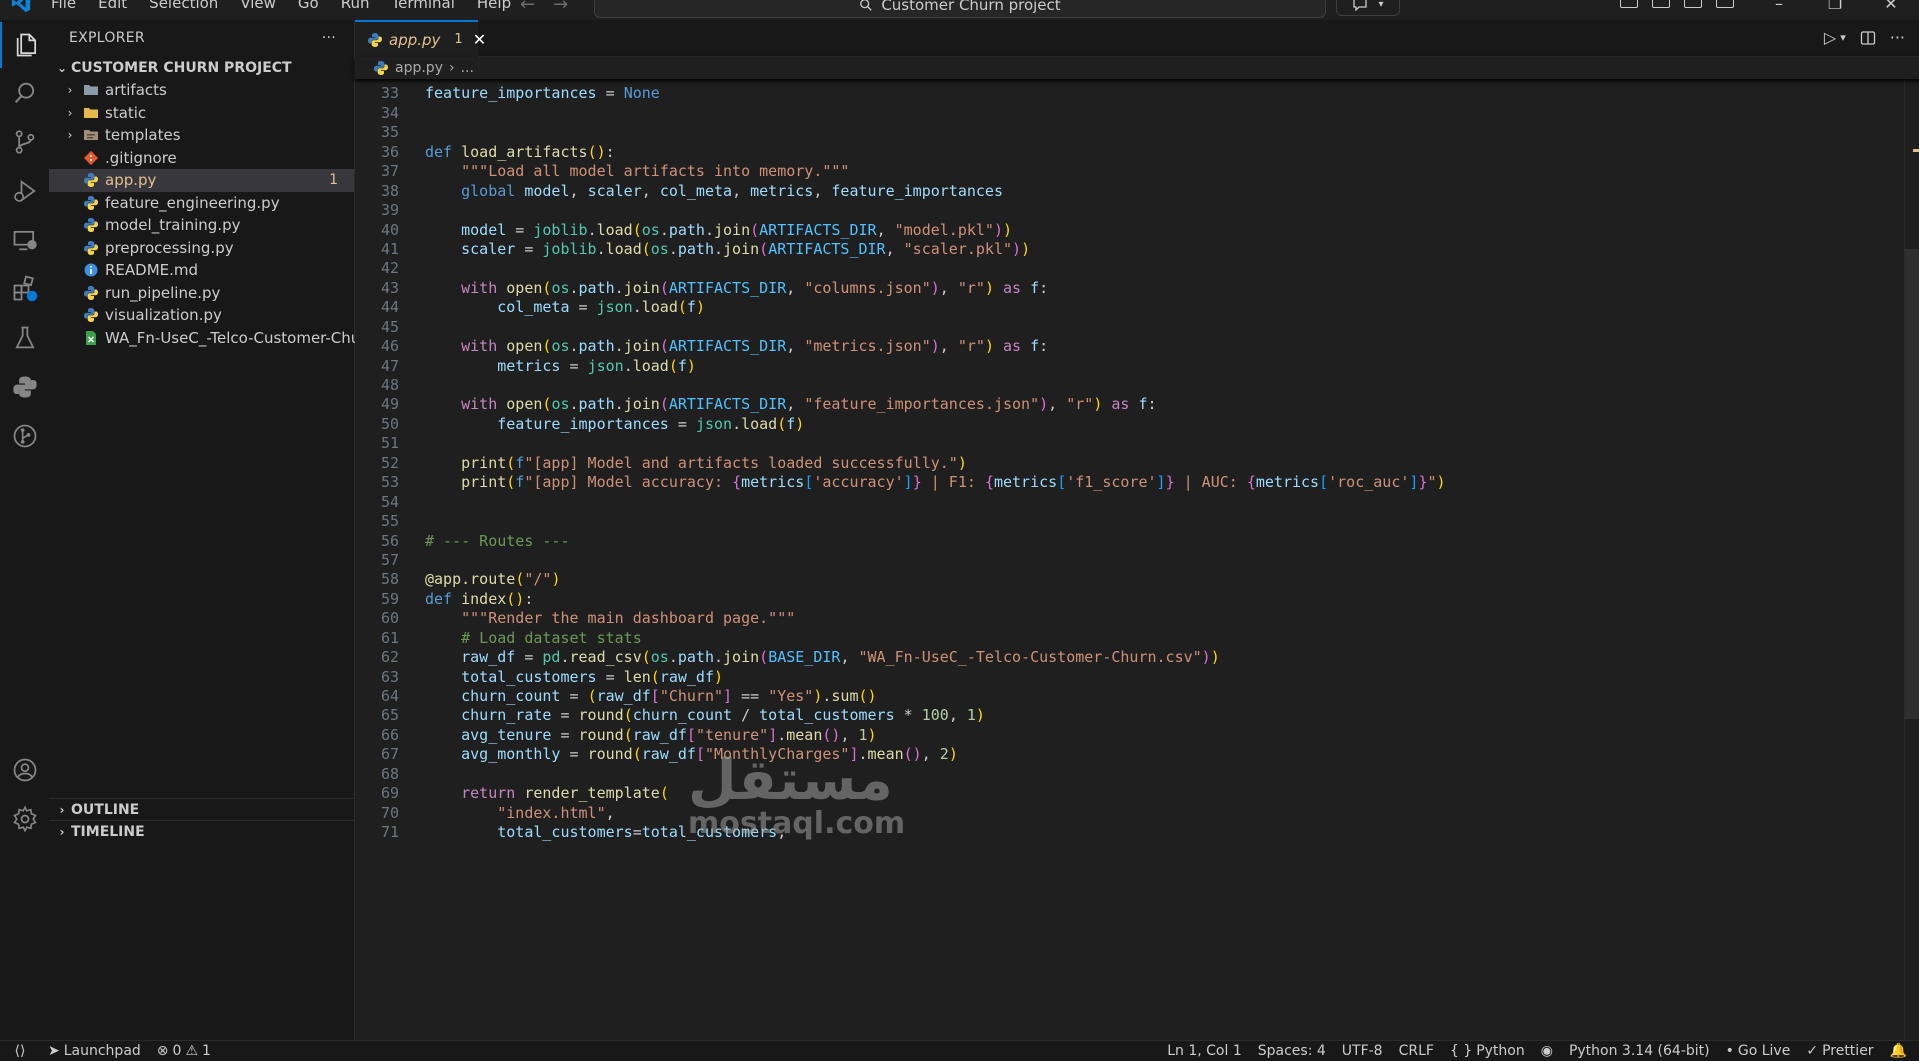 The image size is (1919, 1061). I want to click on source-control-icon, so click(24, 142).